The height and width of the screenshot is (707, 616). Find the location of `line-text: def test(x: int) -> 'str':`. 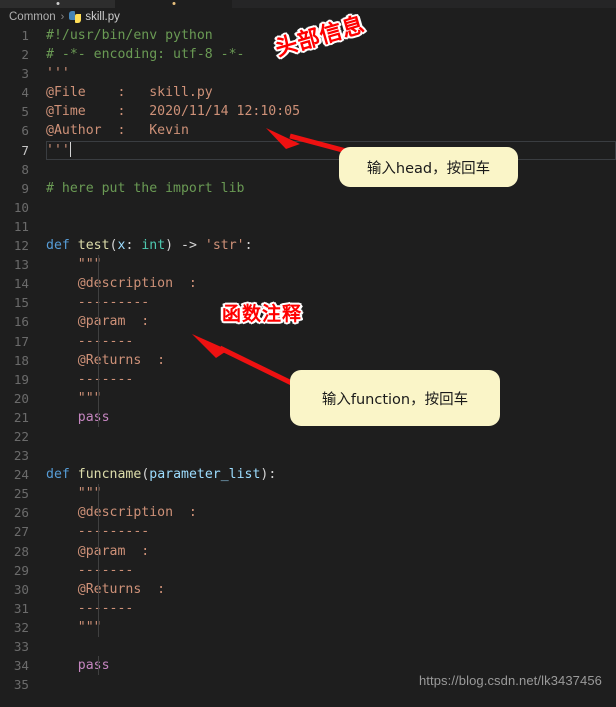

line-text: def test(x: int) -> 'str': is located at coordinates (328, 245).